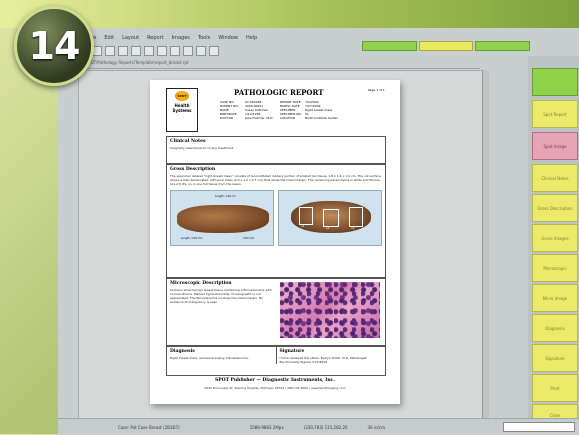  What do you see at coordinates (175, 51) in the screenshot?
I see `paste-icon` at bounding box center [175, 51].